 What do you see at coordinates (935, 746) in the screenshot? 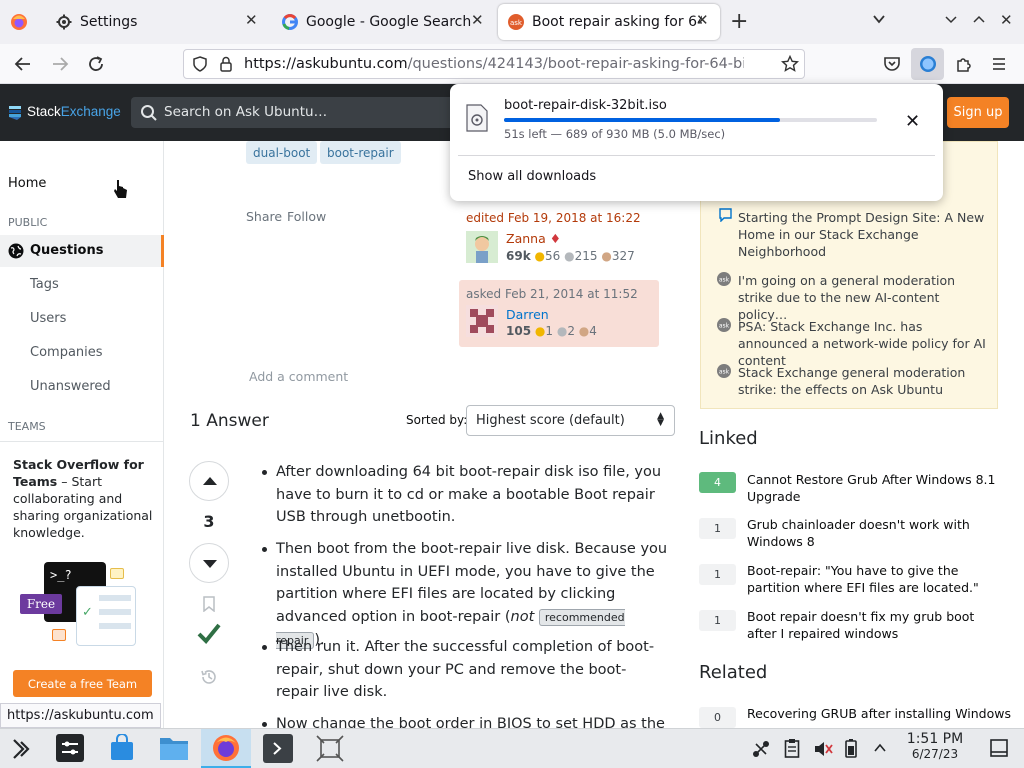
I see `clock: 1:51 PM 6/27/23` at bounding box center [935, 746].